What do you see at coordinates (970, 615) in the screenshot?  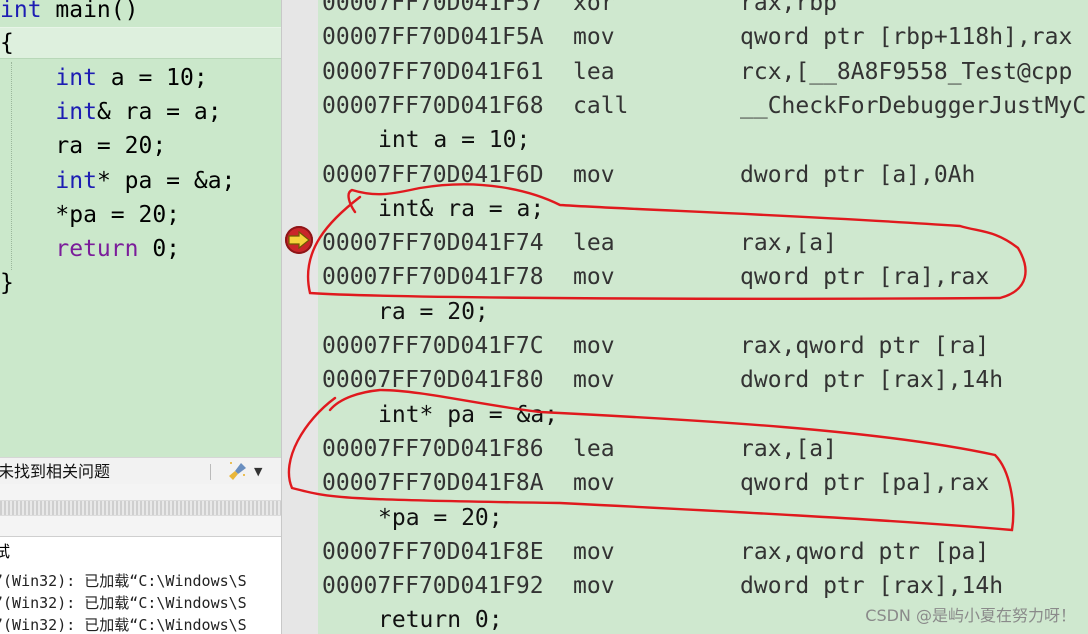 I see `watermark: CSDN @是屿小夏在努力呀！` at bounding box center [970, 615].